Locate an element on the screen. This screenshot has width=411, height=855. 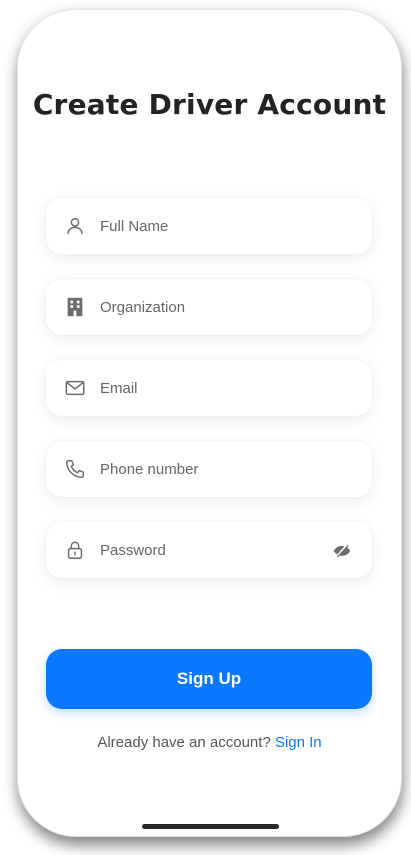
building-icon is located at coordinates (75, 307).